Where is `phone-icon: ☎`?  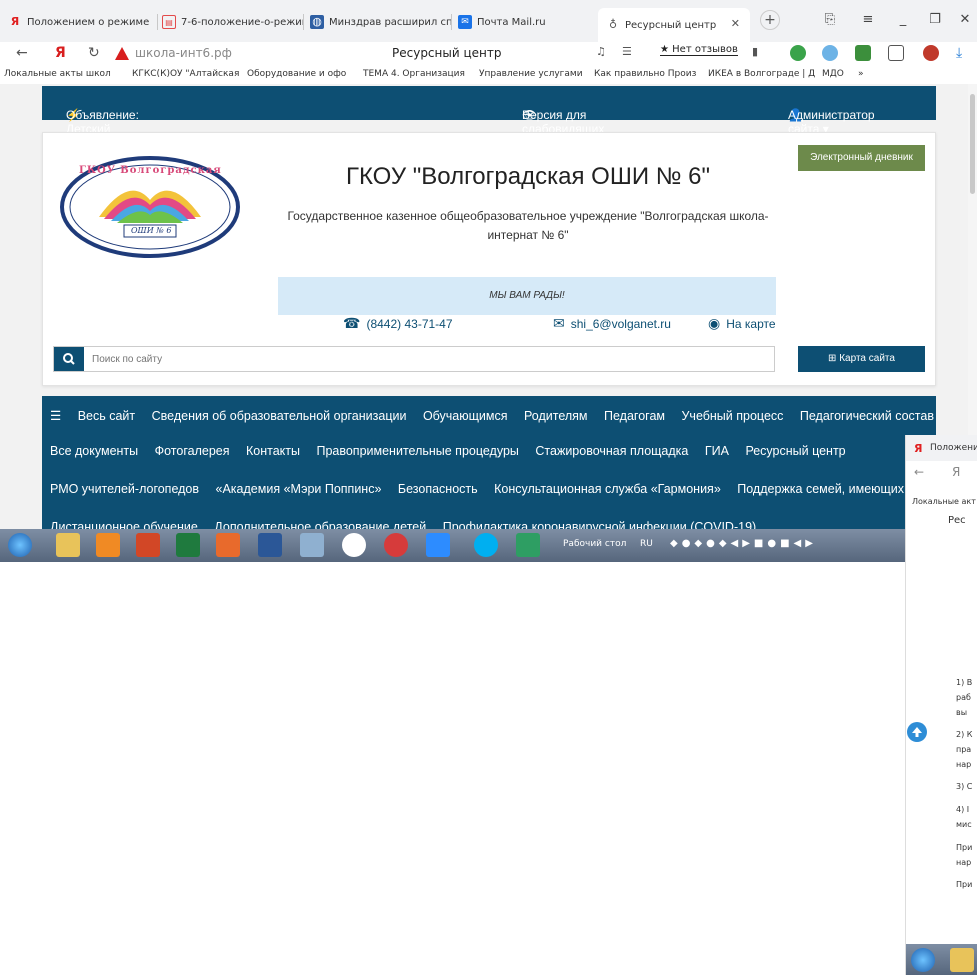
phone-icon: ☎ is located at coordinates (352, 323).